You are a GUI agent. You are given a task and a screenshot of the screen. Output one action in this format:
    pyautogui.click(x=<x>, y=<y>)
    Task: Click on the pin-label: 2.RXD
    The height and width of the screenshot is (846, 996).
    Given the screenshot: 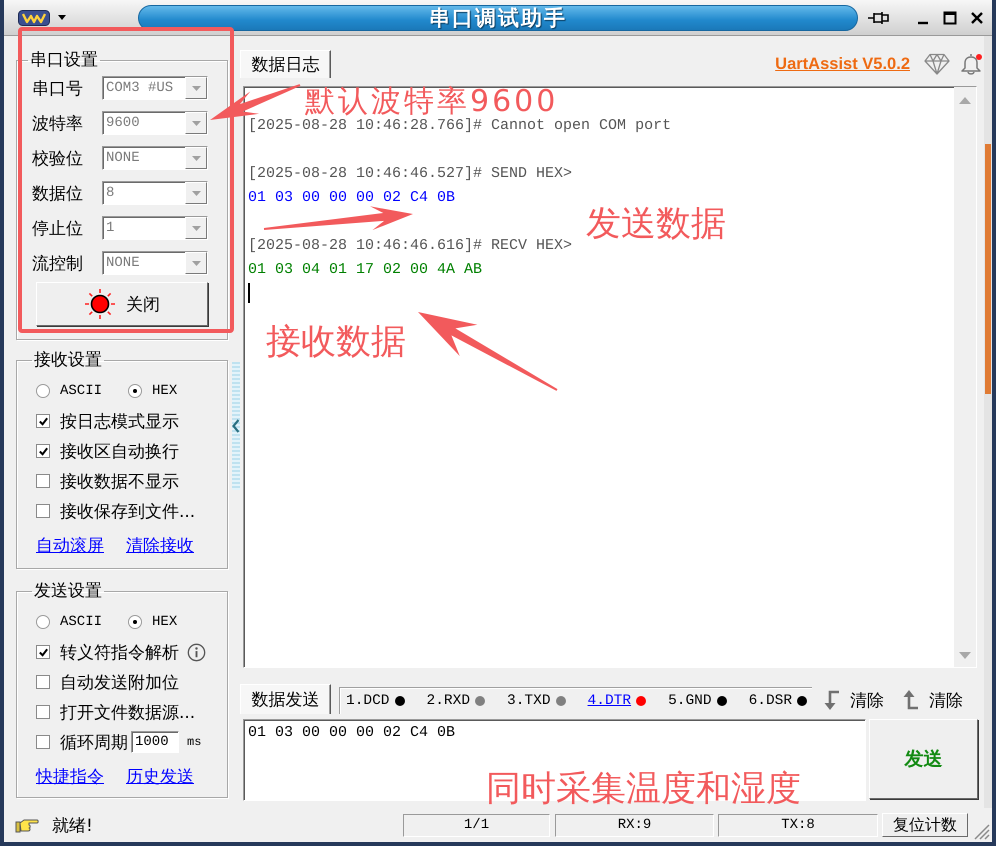 What is the action you would take?
    pyautogui.click(x=448, y=701)
    